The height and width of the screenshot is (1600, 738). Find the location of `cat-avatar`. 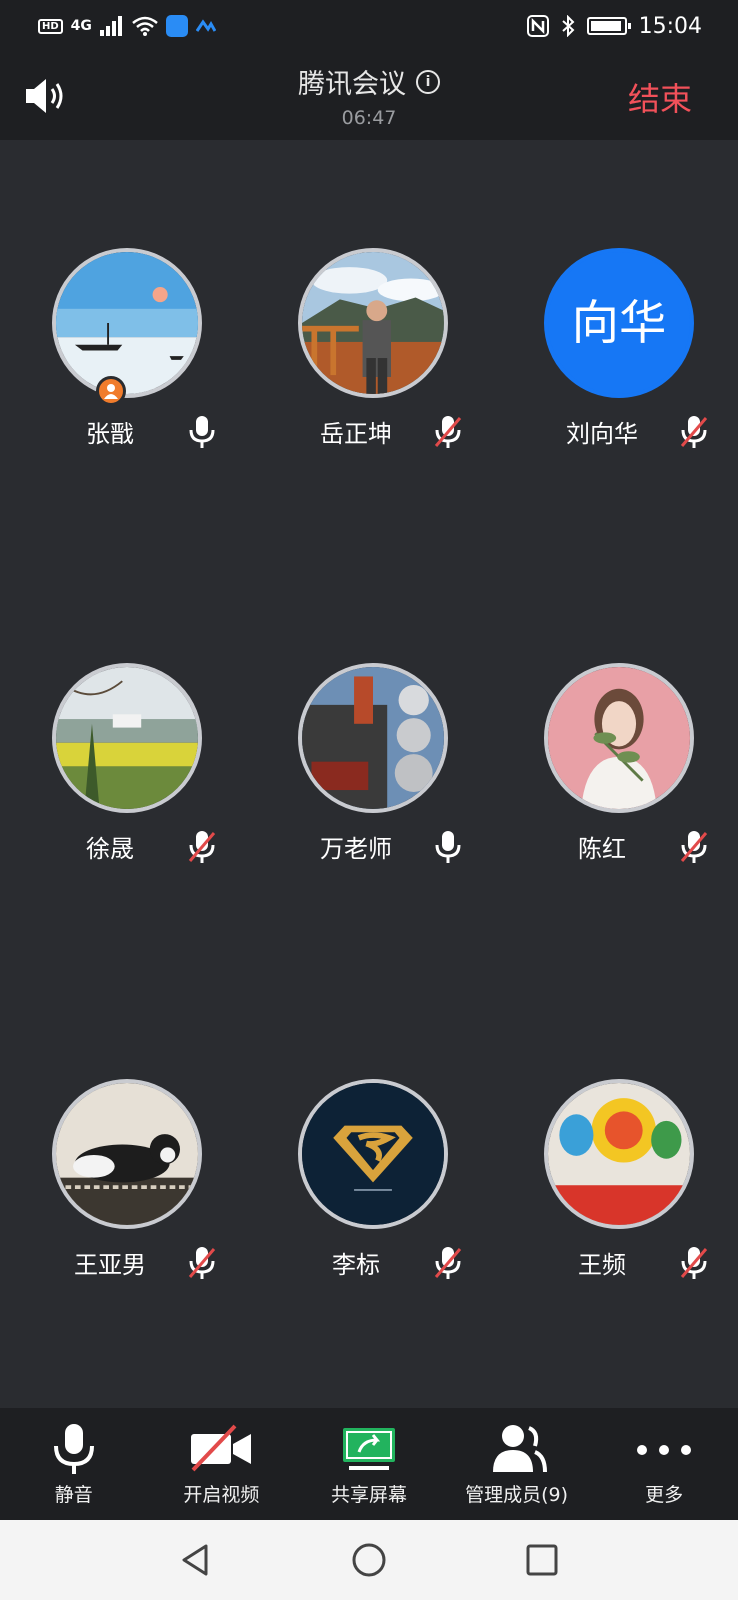

cat-avatar is located at coordinates (127, 1154).